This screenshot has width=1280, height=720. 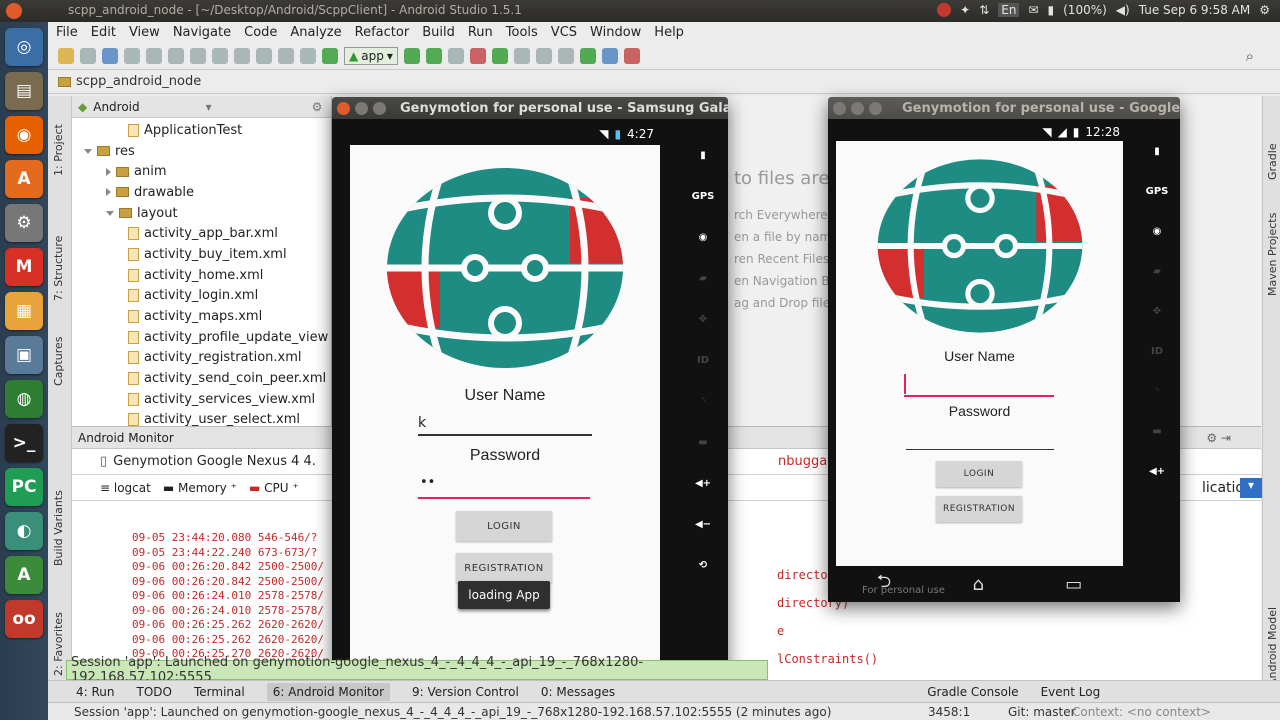 I want to click on tree-item: activity_send_coin_peer.xml, so click(x=201, y=378).